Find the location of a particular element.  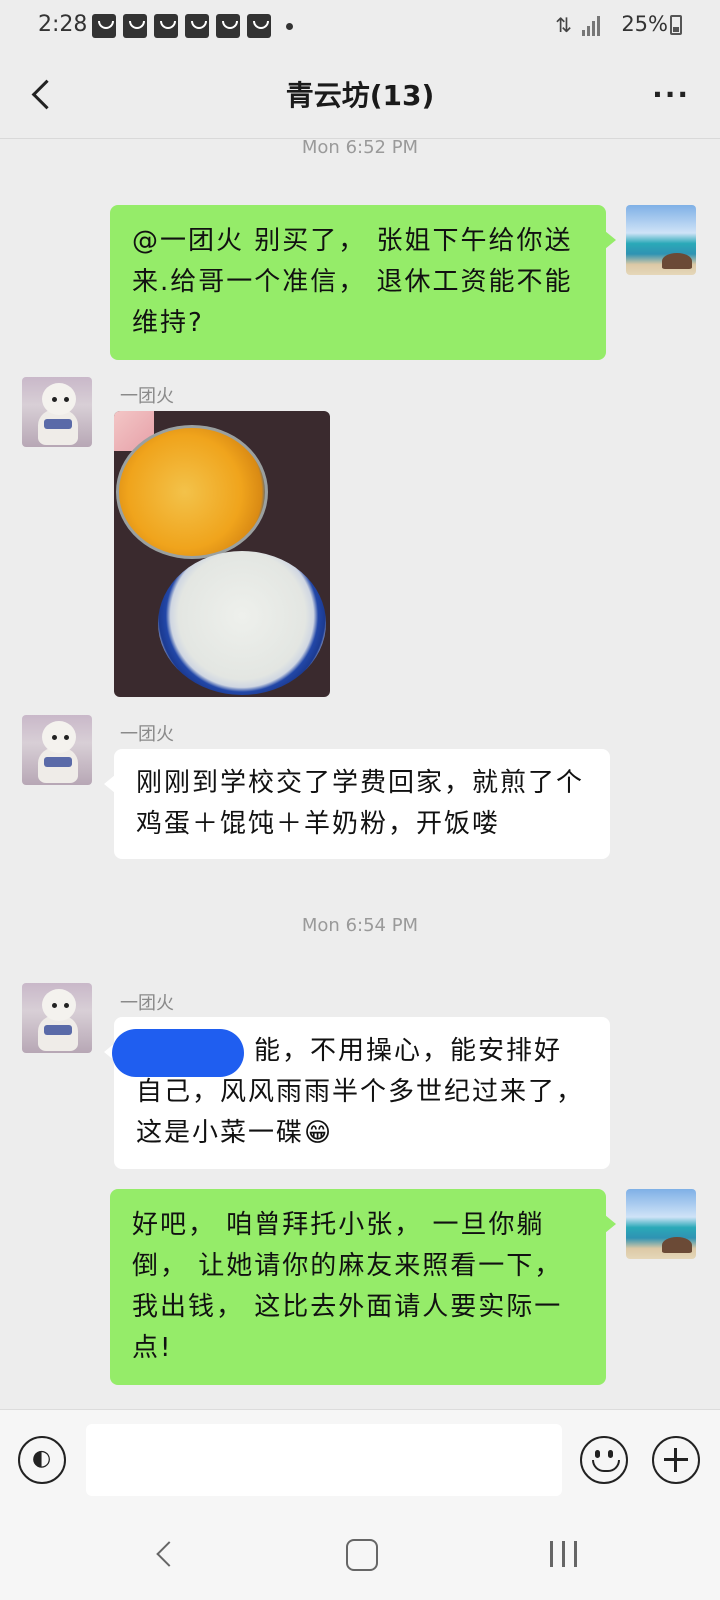

nav-home-icon is located at coordinates (362, 1555).